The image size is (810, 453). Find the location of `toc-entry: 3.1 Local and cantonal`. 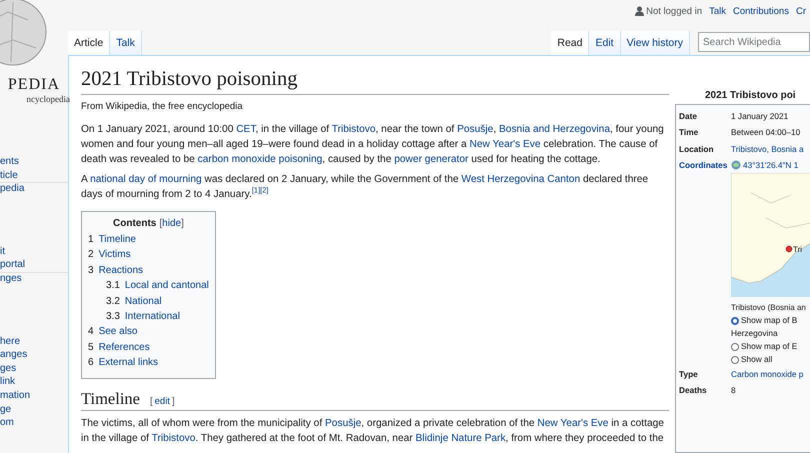

toc-entry: 3.1 Local and cantonal is located at coordinates (148, 286).